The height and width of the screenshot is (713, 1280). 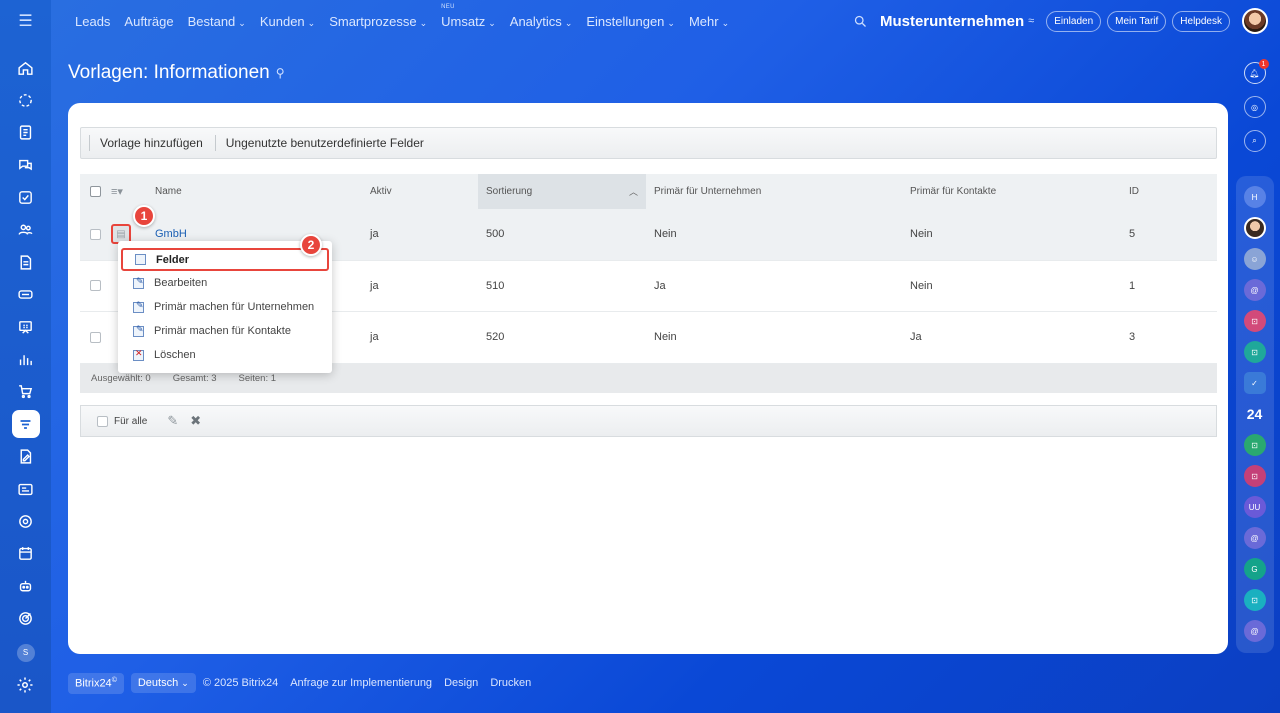 I want to click on tasks-icon, so click(x=26, y=198).